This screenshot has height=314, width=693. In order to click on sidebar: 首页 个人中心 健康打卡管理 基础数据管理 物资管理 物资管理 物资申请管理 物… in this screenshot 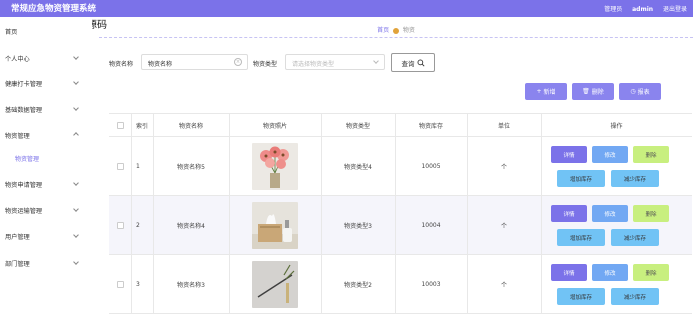, I will do `click(46, 164)`.